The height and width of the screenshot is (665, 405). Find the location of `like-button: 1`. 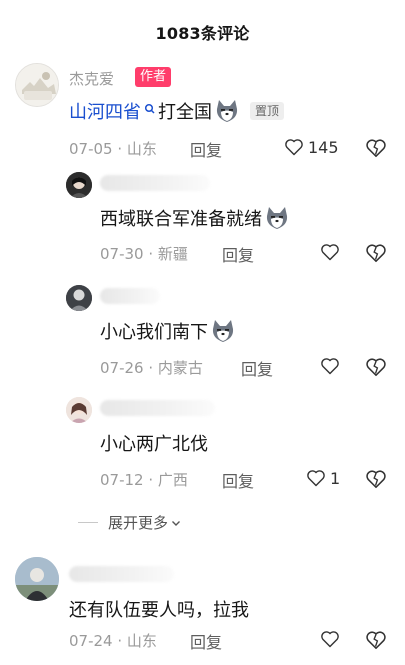

like-button: 1 is located at coordinates (323, 478).